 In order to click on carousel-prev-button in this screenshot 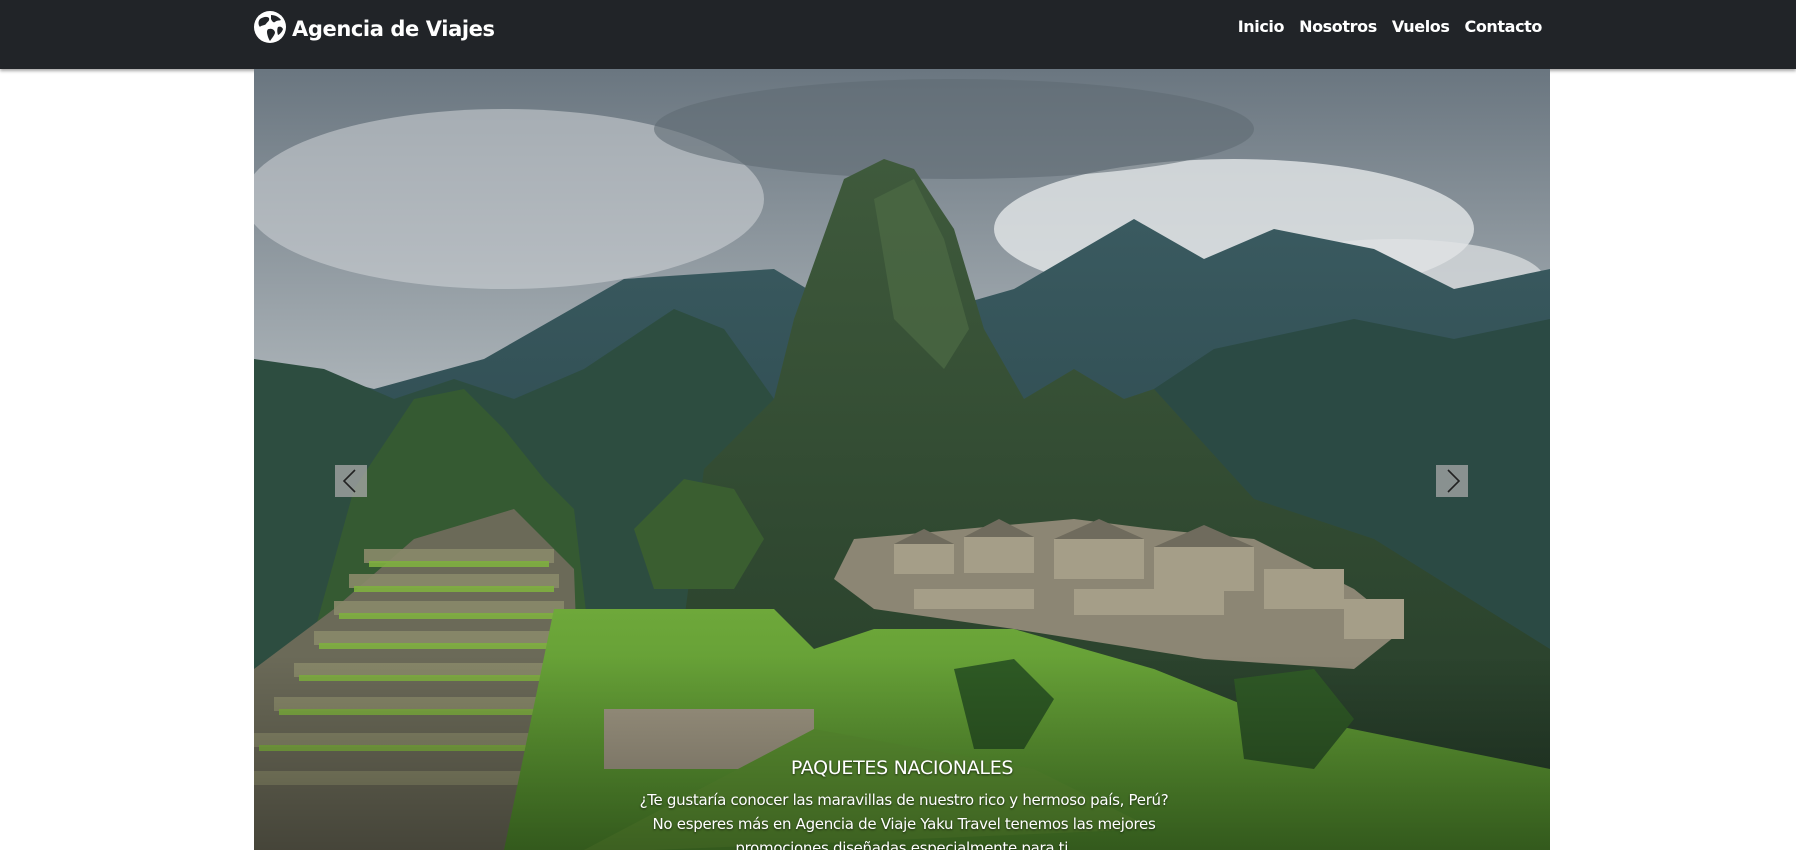, I will do `click(351, 481)`.